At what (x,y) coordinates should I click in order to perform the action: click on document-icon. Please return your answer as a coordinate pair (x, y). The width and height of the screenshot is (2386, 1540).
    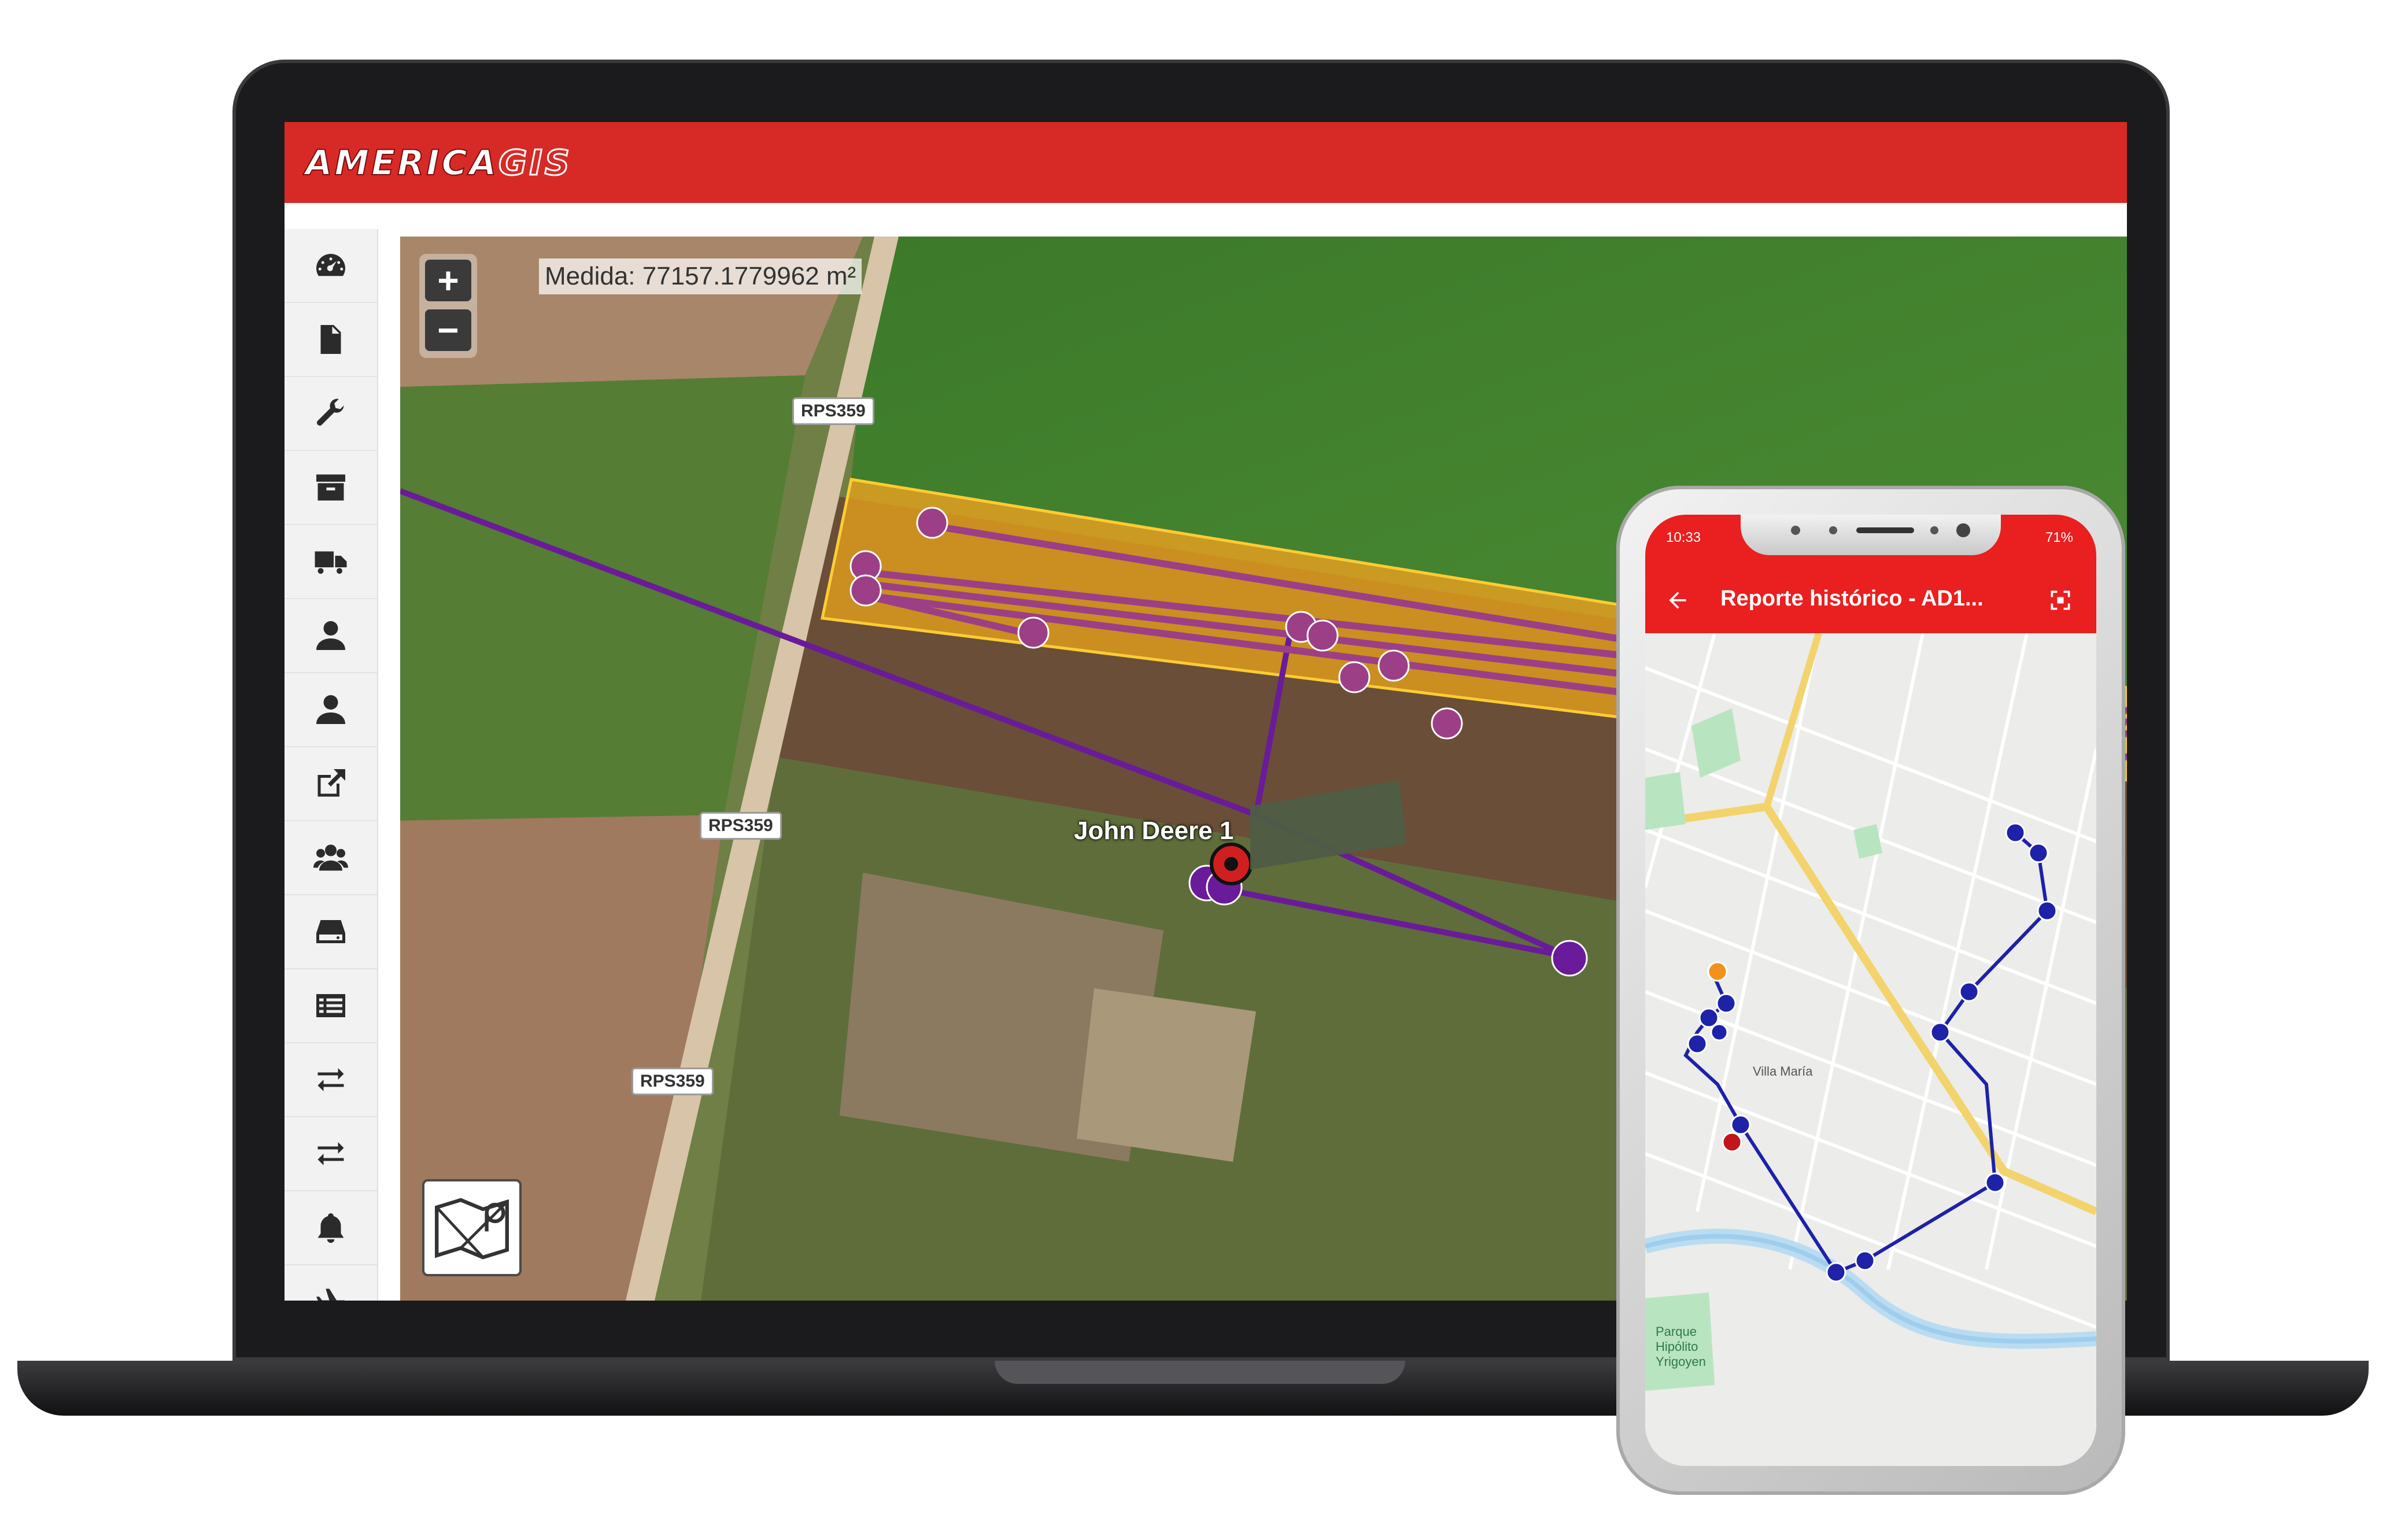
    Looking at the image, I should click on (331, 340).